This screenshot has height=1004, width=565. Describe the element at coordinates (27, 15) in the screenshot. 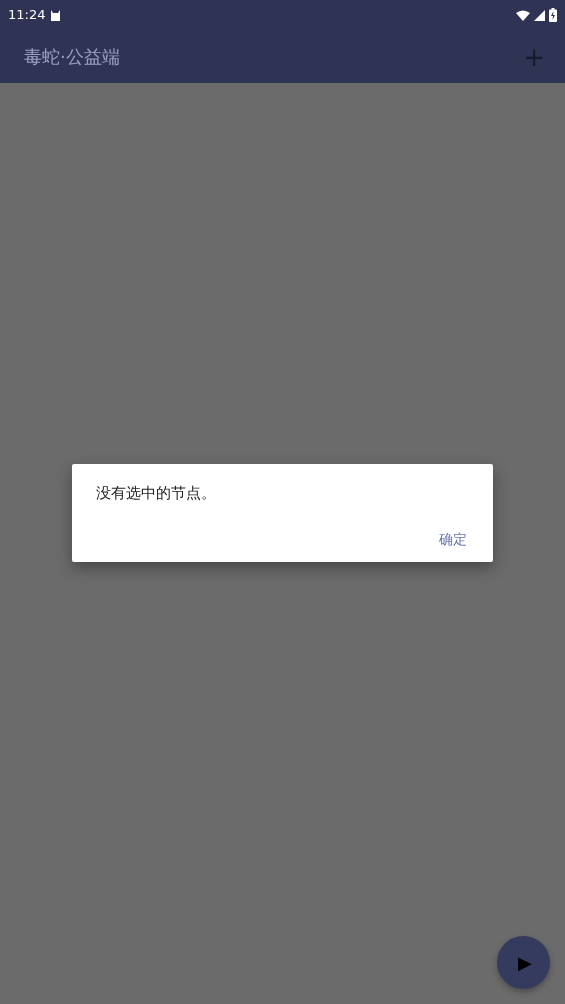

I see `status-time: 11:24` at that location.